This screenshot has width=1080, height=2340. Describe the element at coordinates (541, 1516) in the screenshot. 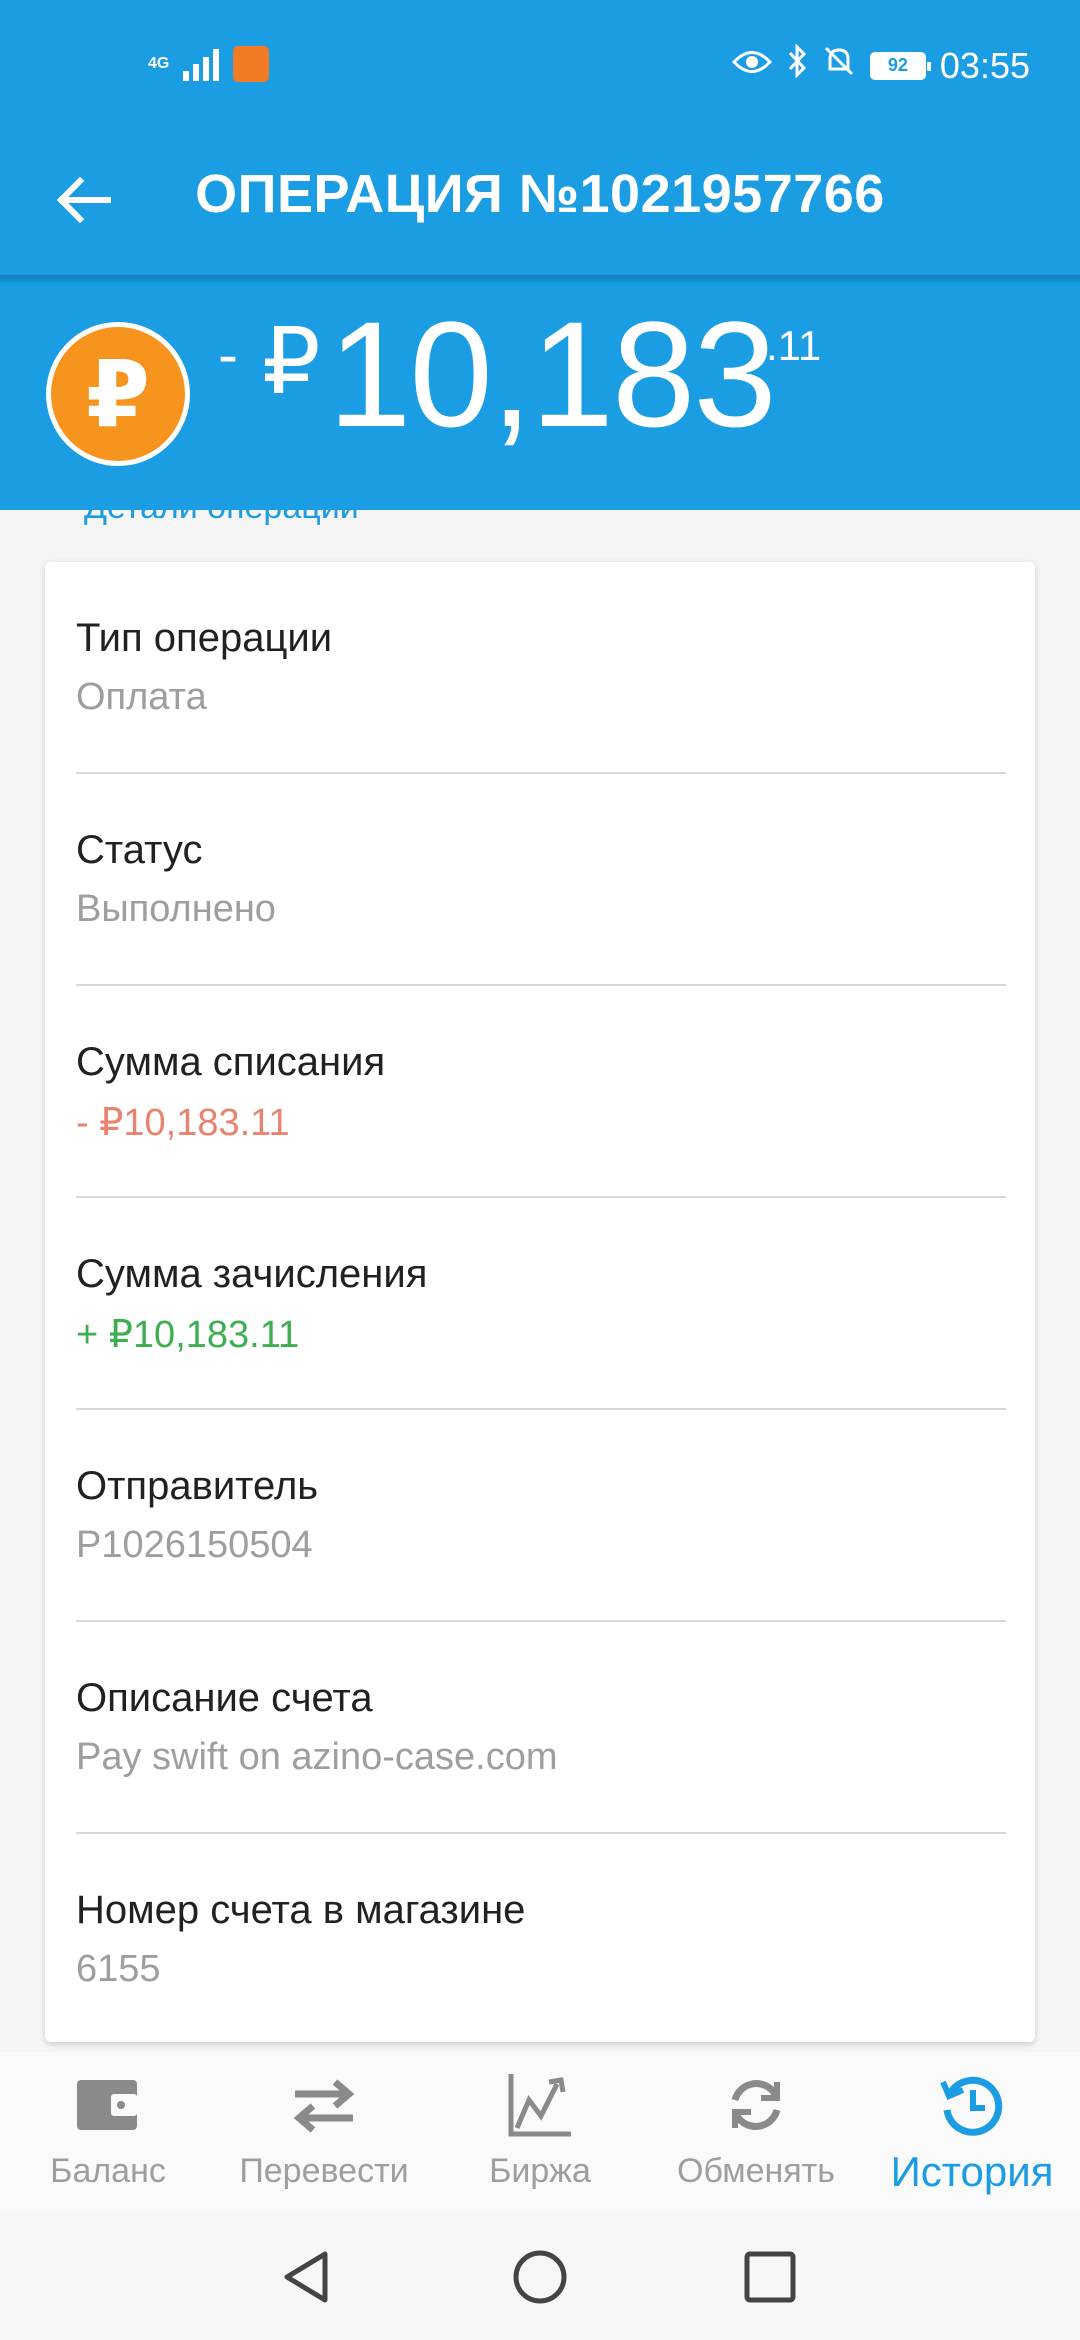

I see `detail-row-sender: Отправитель P1026150504` at that location.